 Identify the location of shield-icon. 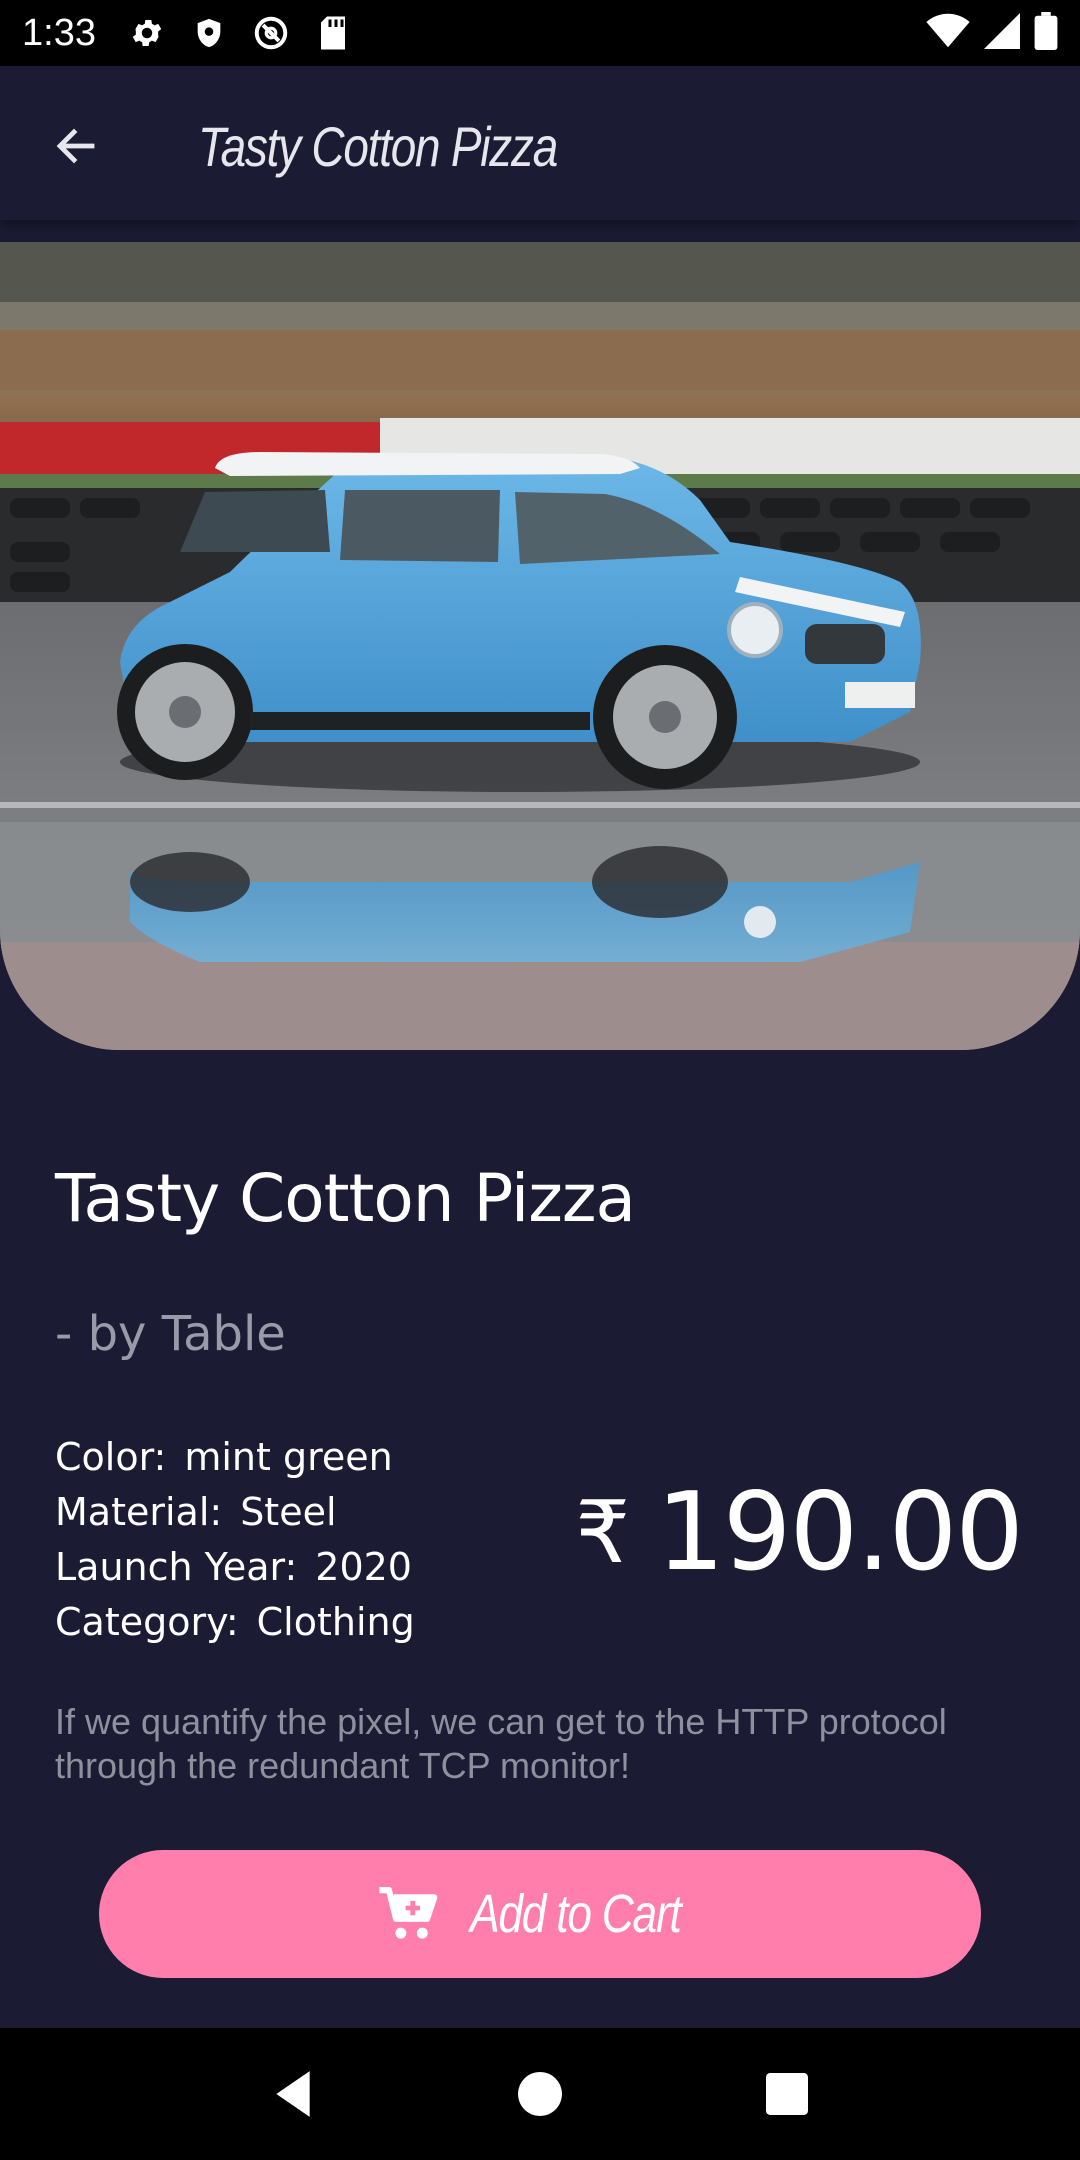
(209, 33).